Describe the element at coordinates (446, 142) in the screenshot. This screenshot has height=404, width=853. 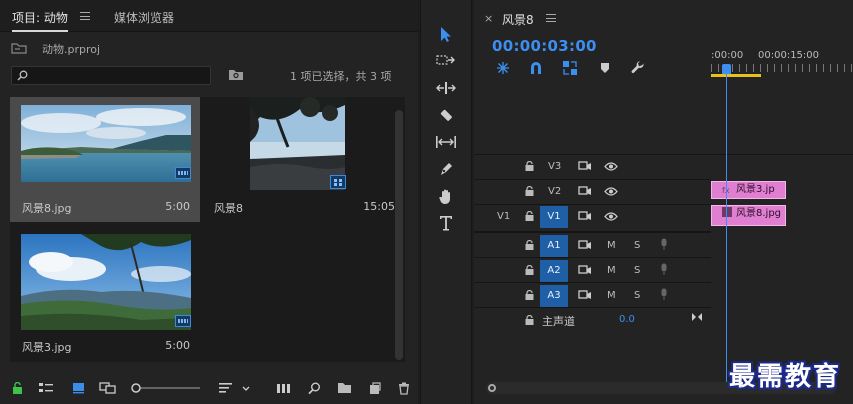
I see `slip-tool-icon` at that location.